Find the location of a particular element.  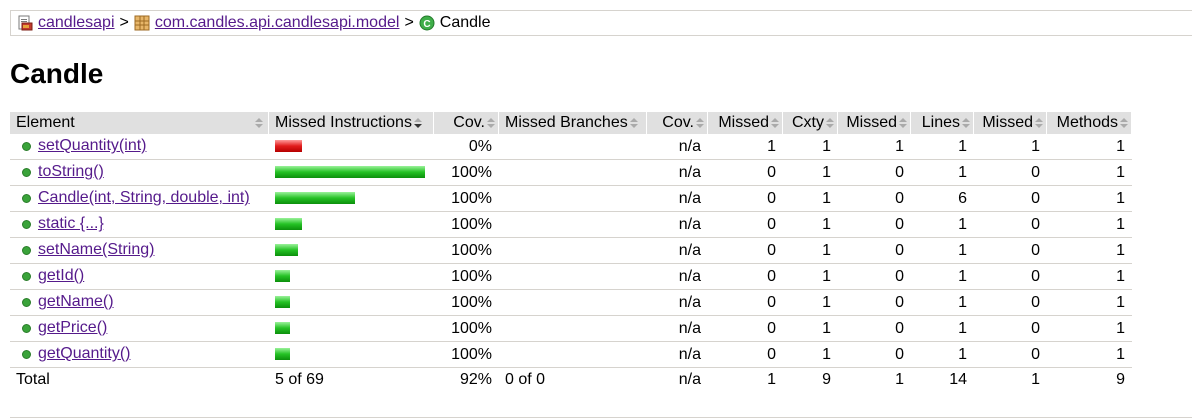

element-cell: getId() is located at coordinates (139, 276).